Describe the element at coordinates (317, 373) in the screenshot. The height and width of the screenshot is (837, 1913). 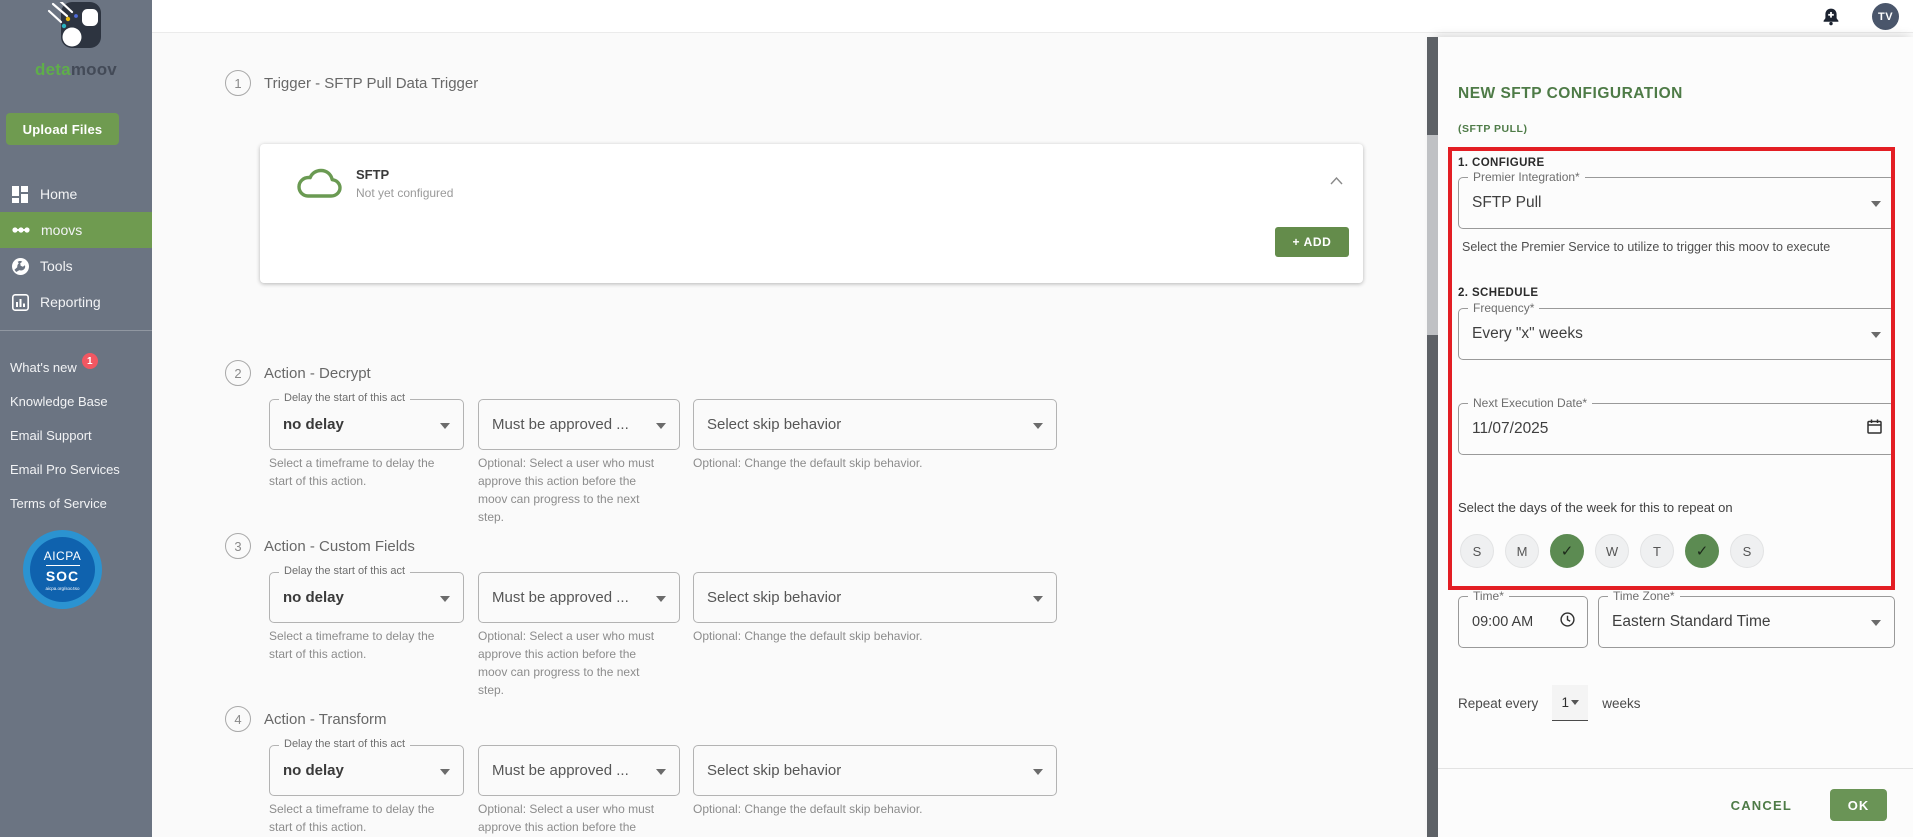
I see `step-title: Action - Decrypt` at that location.